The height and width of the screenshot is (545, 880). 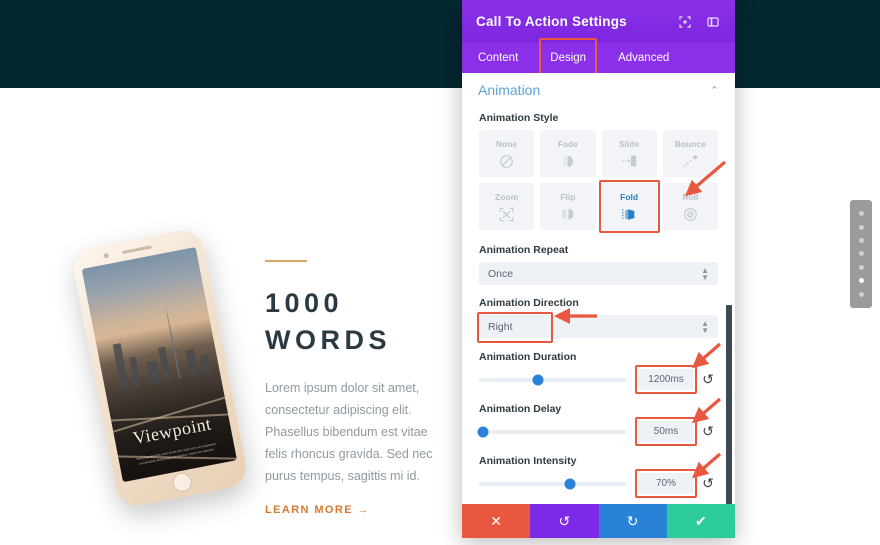 What do you see at coordinates (552, 379) in the screenshot?
I see `animation-duration-track` at bounding box center [552, 379].